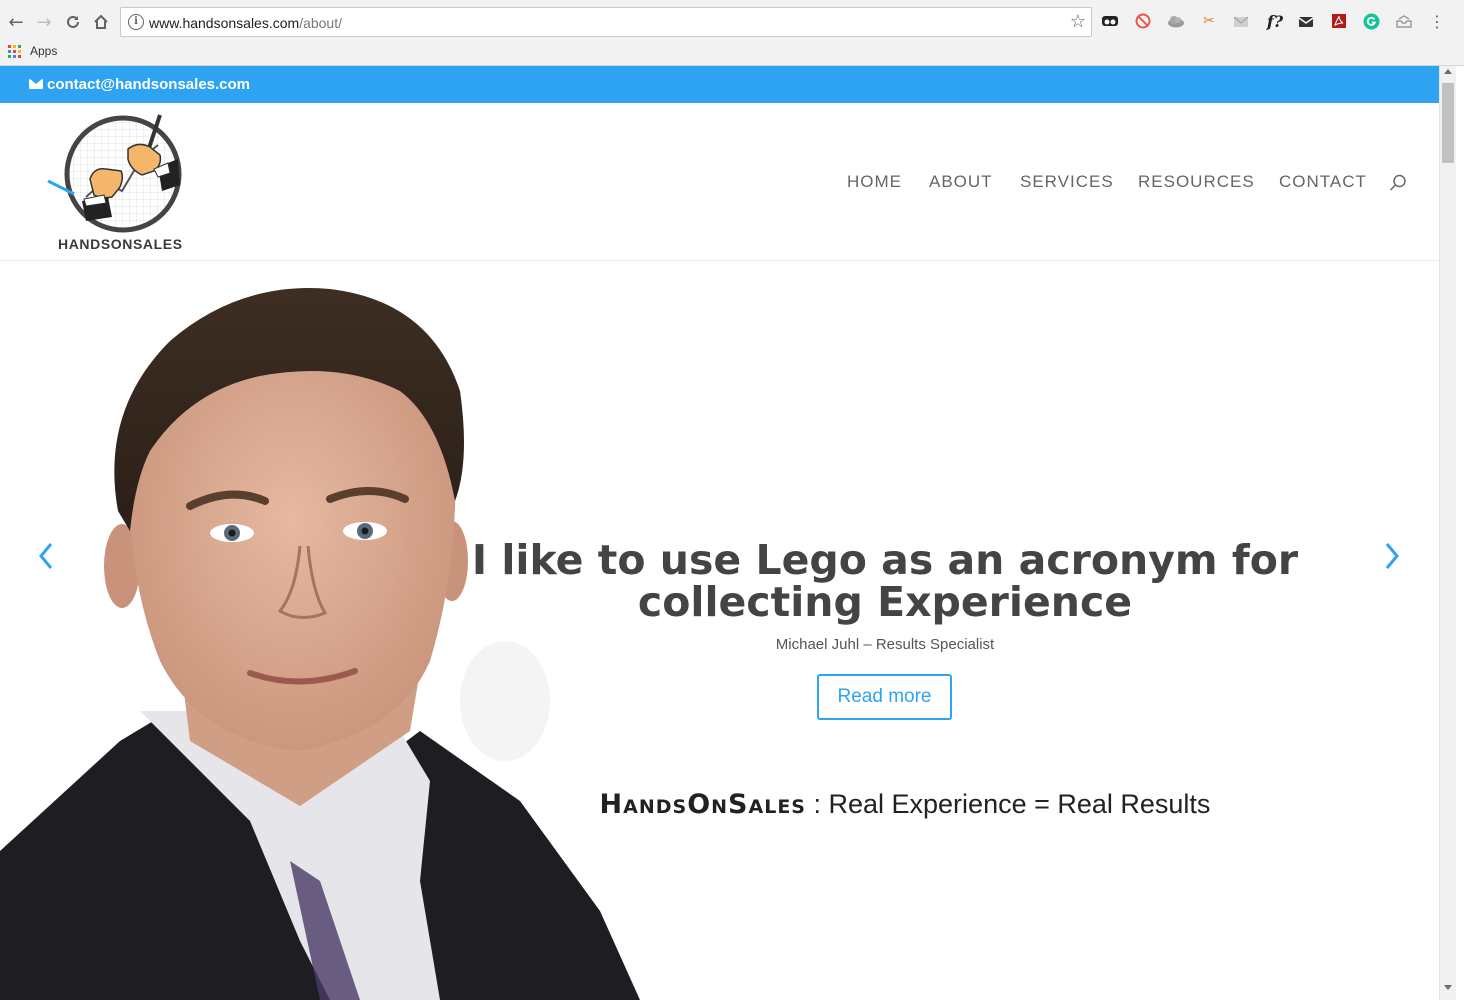 This screenshot has width=1464, height=1000. Describe the element at coordinates (101, 22) in the screenshot. I see `home-icon` at that location.